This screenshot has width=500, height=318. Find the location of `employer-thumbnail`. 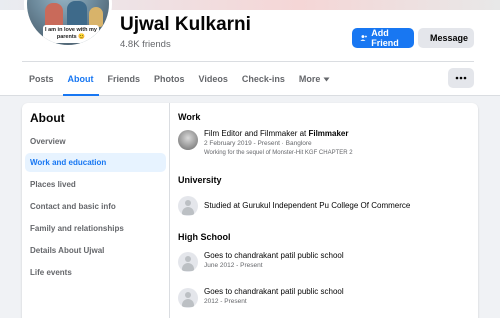

employer-thumbnail is located at coordinates (188, 140).